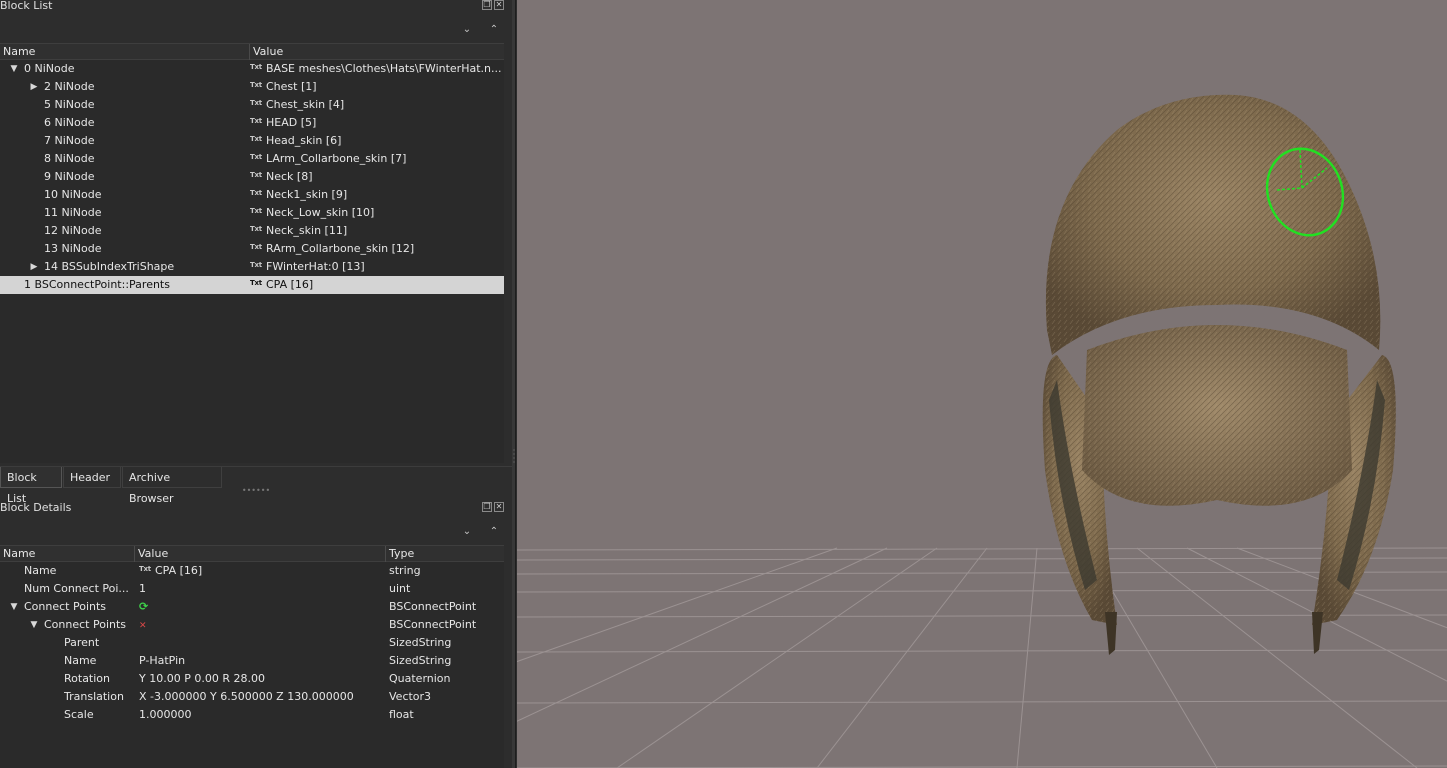  What do you see at coordinates (256, 491) in the screenshot?
I see `horizontal-splitter: ••••••` at bounding box center [256, 491].